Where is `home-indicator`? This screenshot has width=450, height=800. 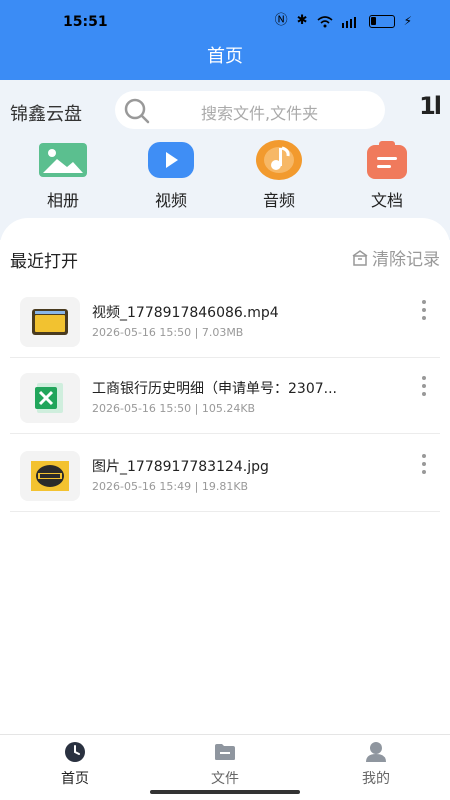 home-indicator is located at coordinates (225, 792).